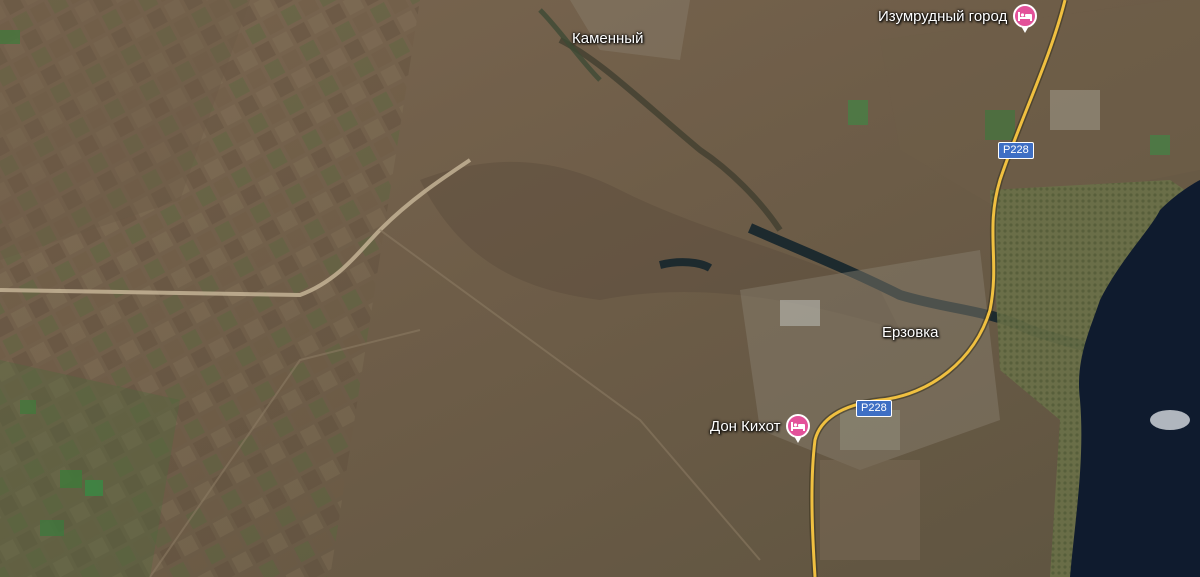 This screenshot has height=577, width=1200. What do you see at coordinates (874, 408) in the screenshot?
I see `road-shield-lower: Р228` at bounding box center [874, 408].